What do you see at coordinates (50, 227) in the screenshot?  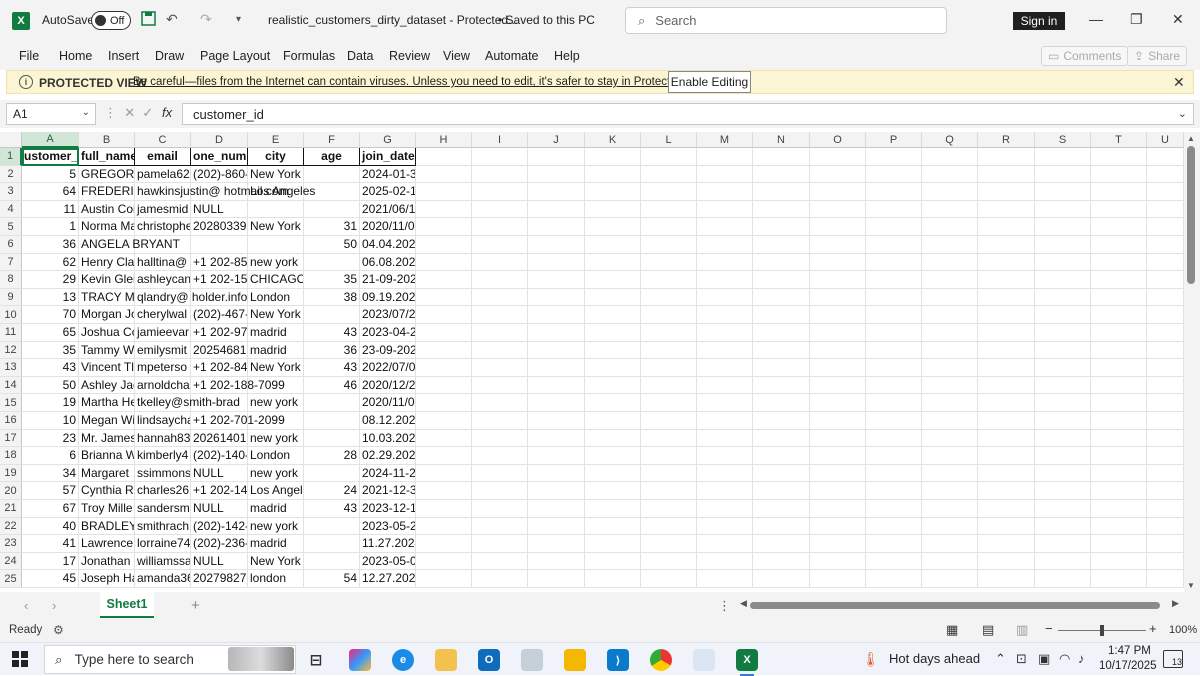 I see `data-cell: 1` at bounding box center [50, 227].